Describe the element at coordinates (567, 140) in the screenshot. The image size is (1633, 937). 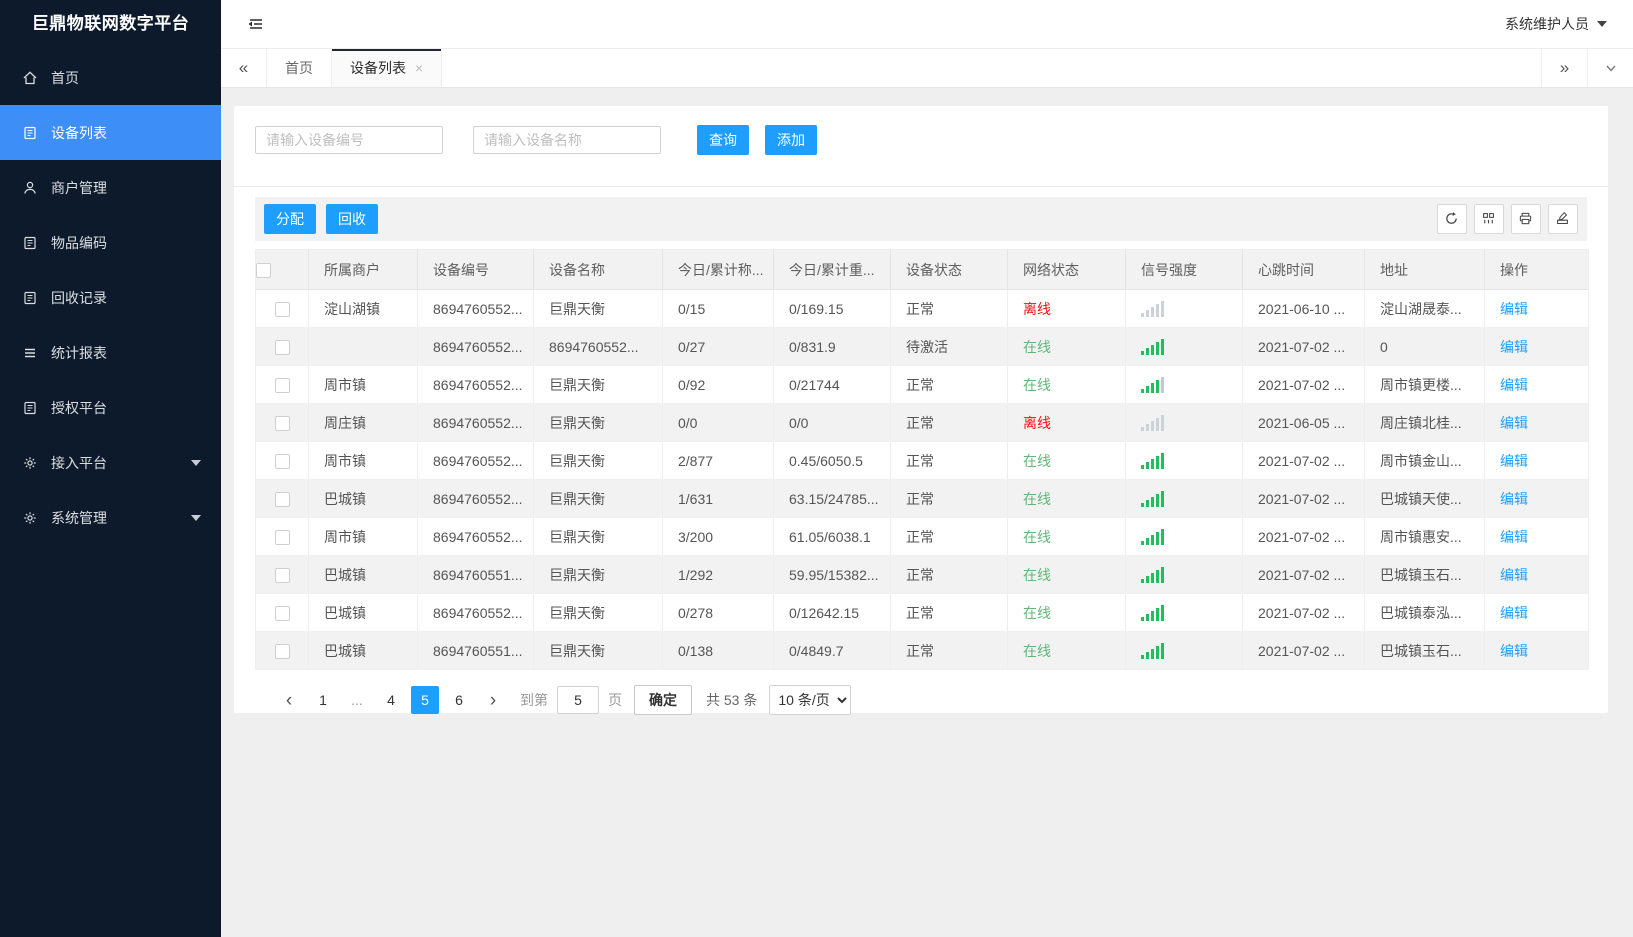
I see `device-name-input` at that location.